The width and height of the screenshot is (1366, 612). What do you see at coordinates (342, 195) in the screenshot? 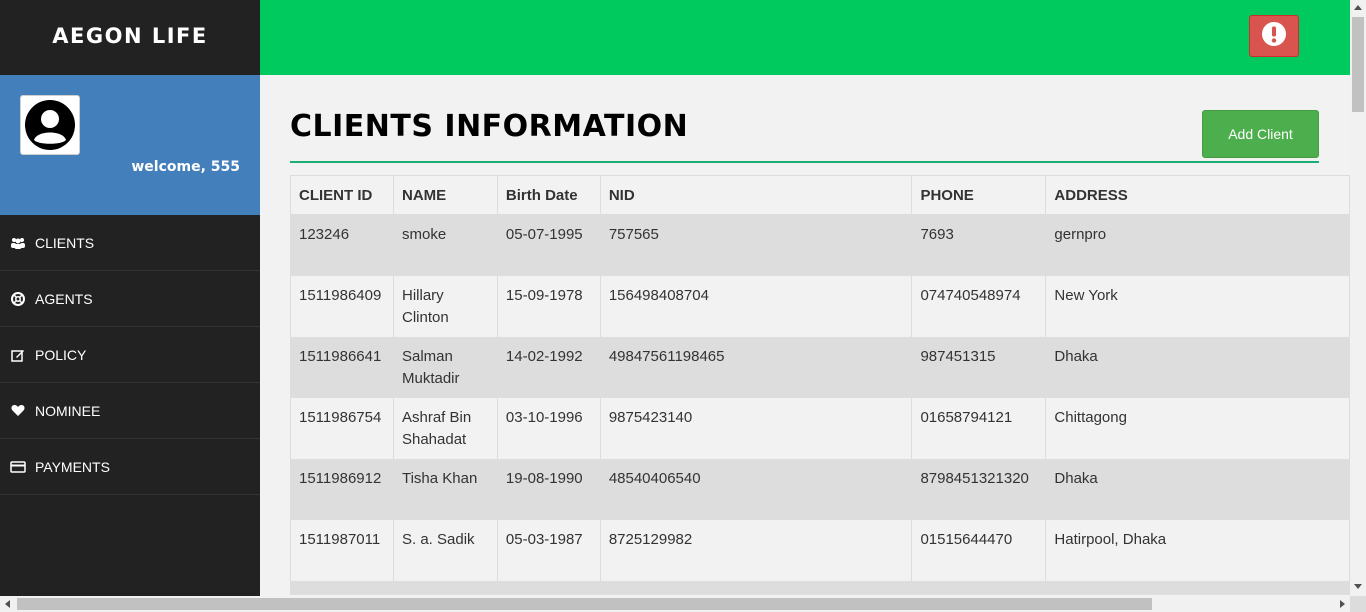
I see `column-header-client-id: CLIENT ID` at bounding box center [342, 195].